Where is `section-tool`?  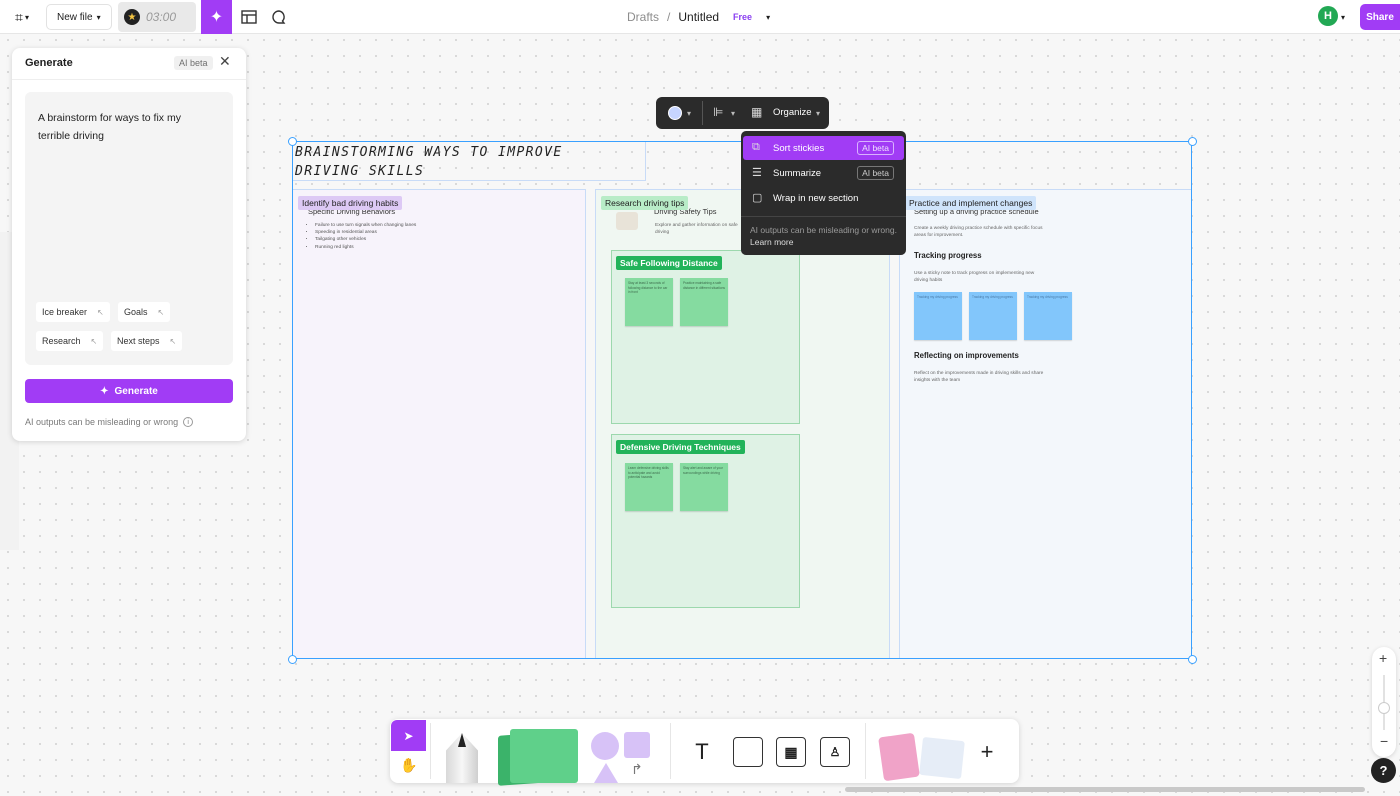
section-tool is located at coordinates (748, 752).